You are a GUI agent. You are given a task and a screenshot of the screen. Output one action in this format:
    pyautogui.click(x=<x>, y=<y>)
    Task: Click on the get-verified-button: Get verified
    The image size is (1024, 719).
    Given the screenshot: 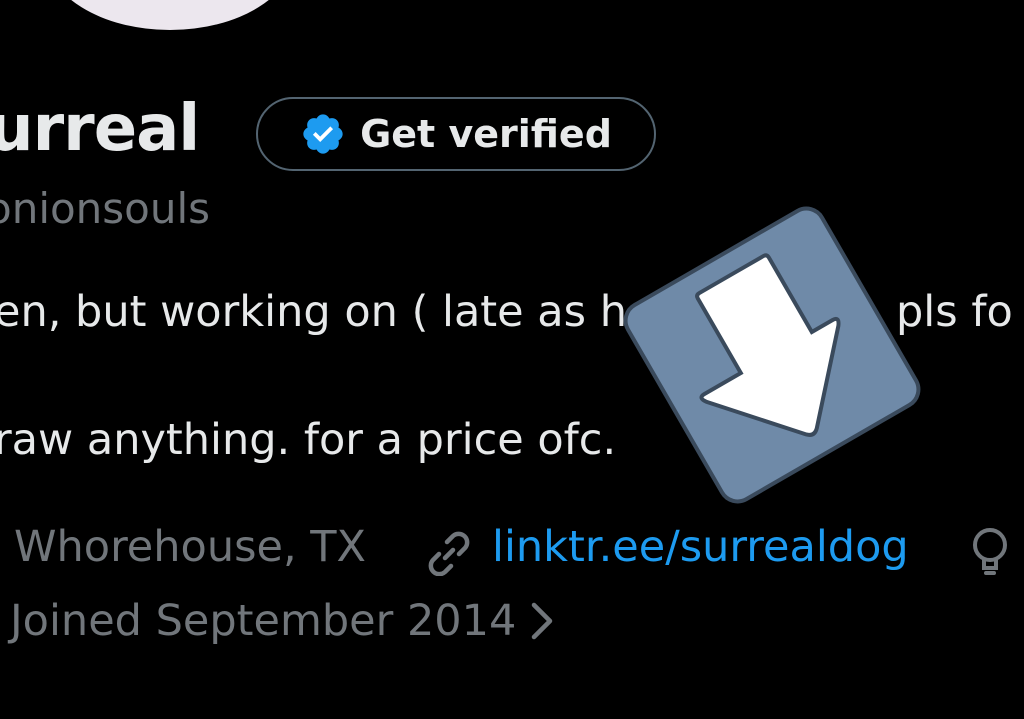 What is the action you would take?
    pyautogui.click(x=456, y=134)
    